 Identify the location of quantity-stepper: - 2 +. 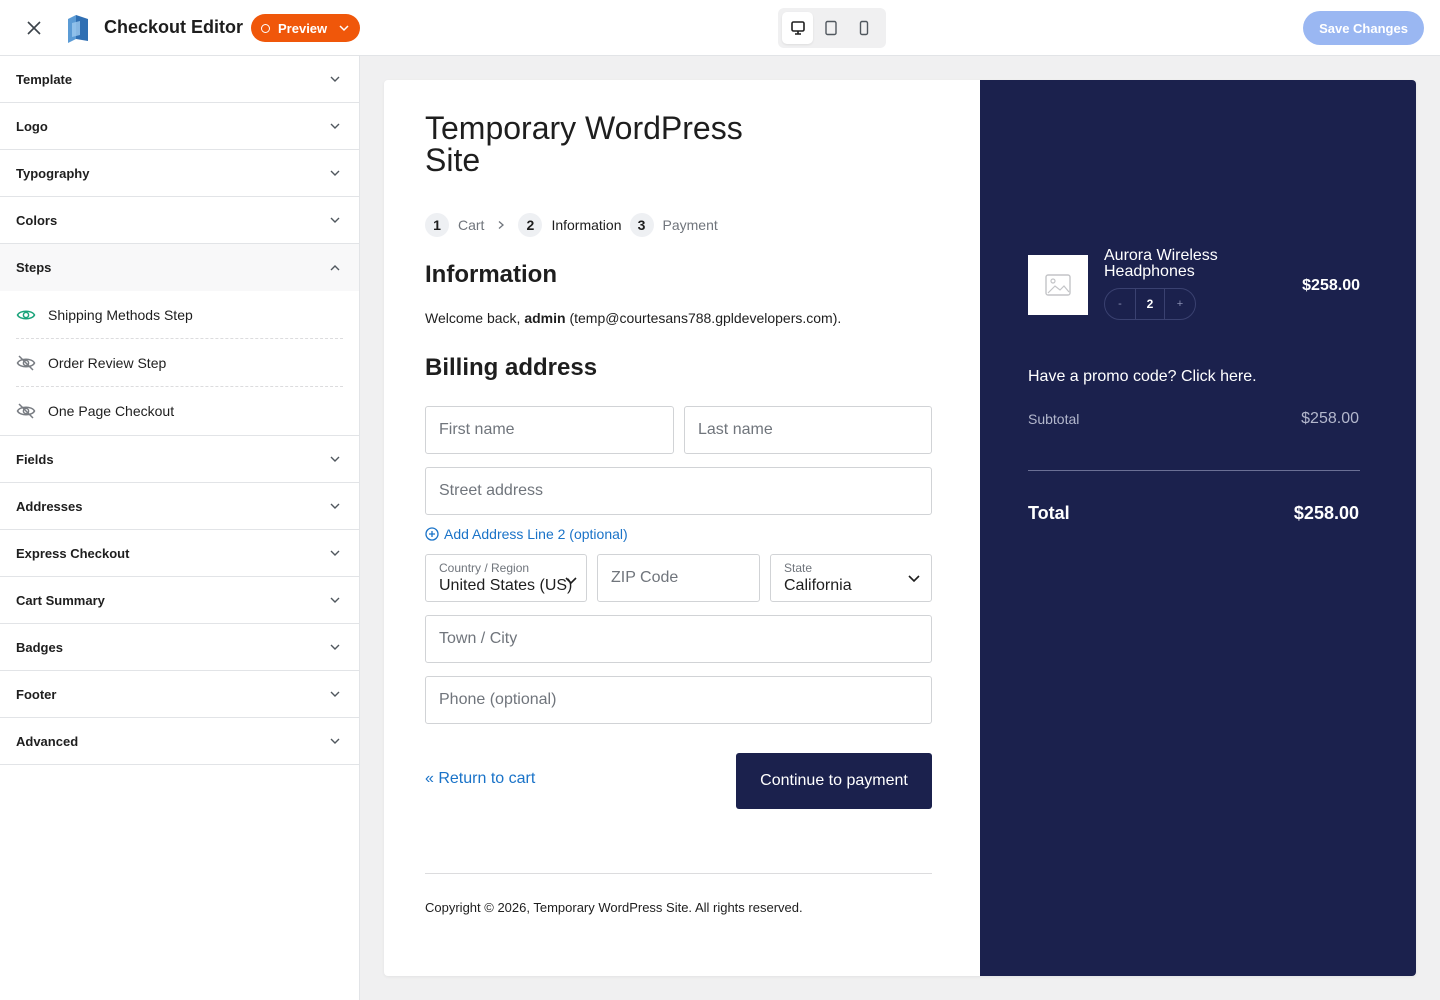
(1150, 304).